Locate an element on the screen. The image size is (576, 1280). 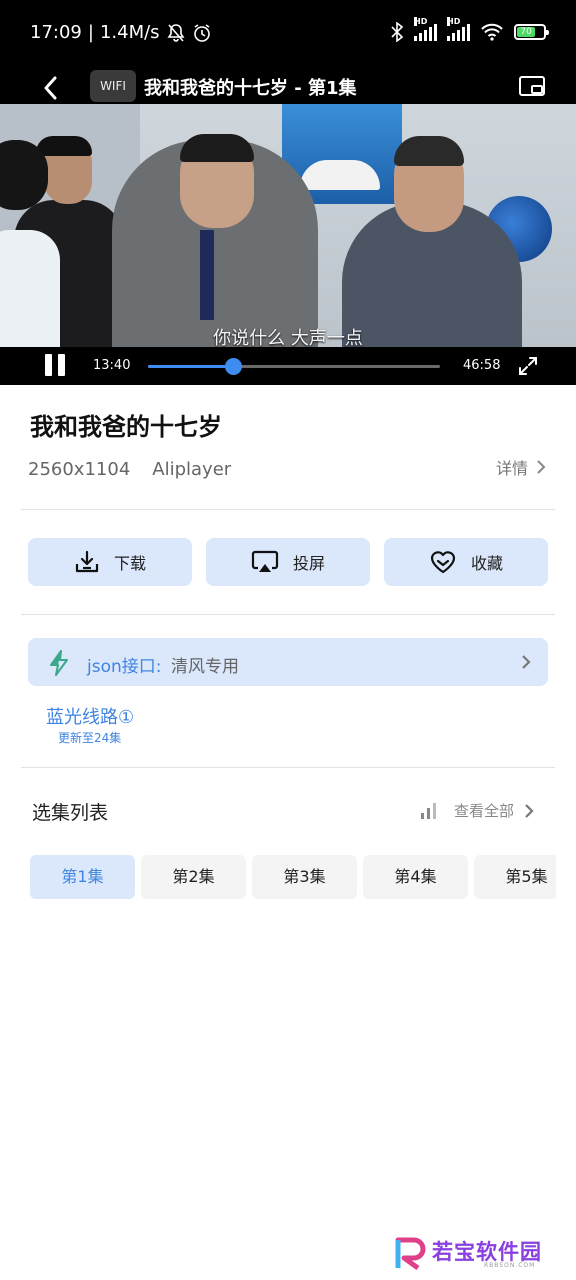
progress-fill is located at coordinates (190, 366).